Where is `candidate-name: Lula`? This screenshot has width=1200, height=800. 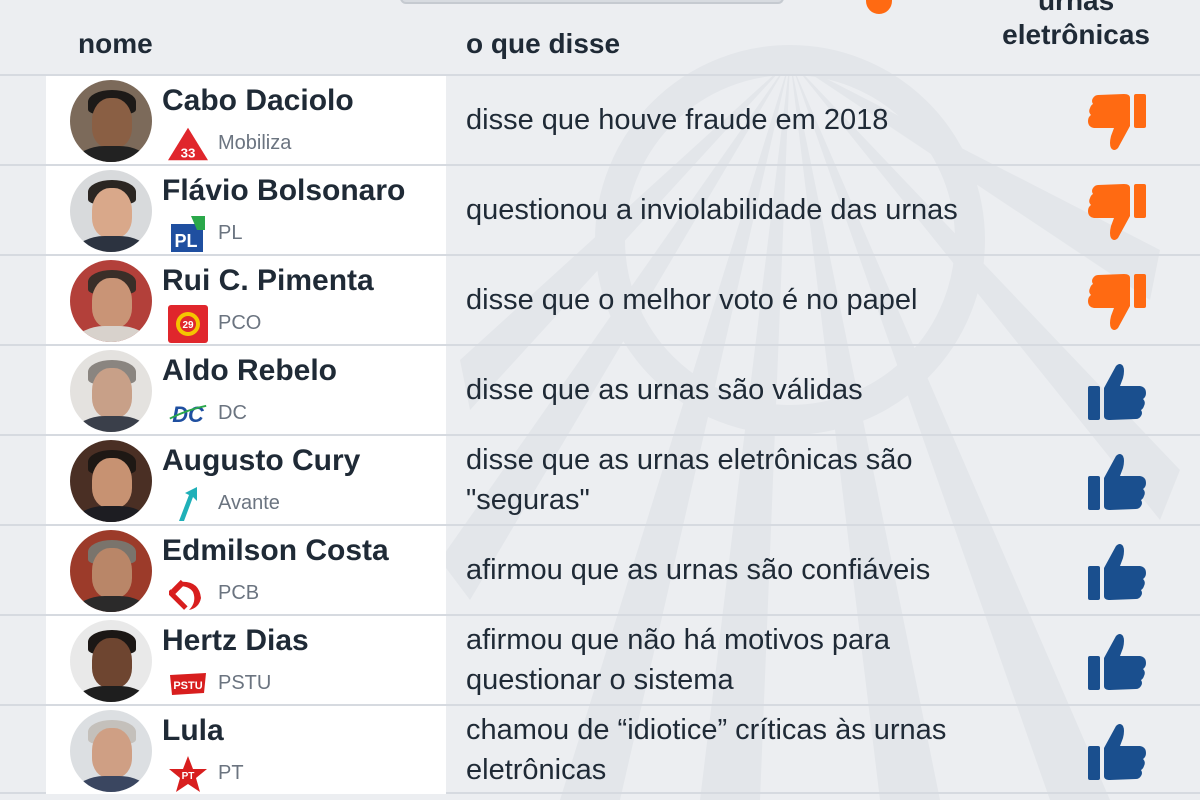 candidate-name: Lula is located at coordinates (193, 730).